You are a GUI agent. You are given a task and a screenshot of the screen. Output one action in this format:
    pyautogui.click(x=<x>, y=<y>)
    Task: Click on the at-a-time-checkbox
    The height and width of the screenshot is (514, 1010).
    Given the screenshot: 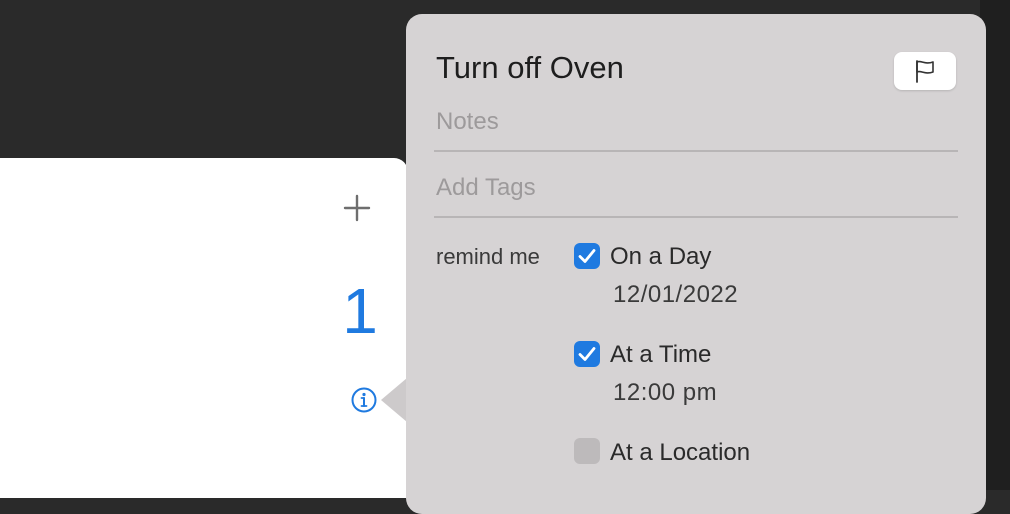 What is the action you would take?
    pyautogui.click(x=587, y=354)
    